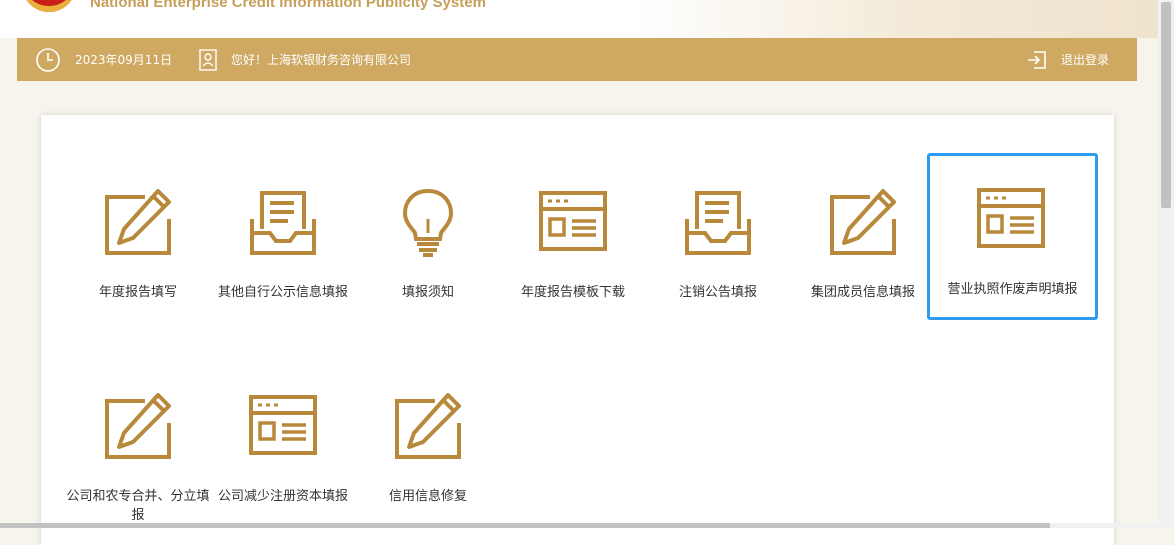  I want to click on tile-deregistration-notice: 注销公告填报, so click(718, 239).